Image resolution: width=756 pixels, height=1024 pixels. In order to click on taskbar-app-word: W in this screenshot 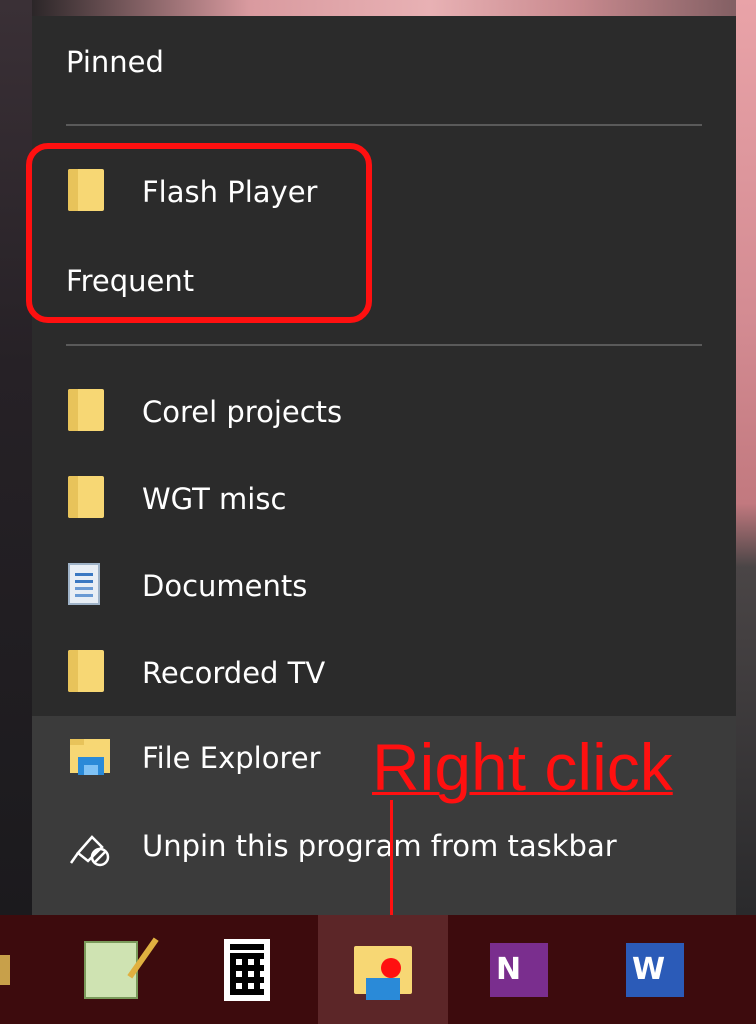, I will do `click(655, 969)`.